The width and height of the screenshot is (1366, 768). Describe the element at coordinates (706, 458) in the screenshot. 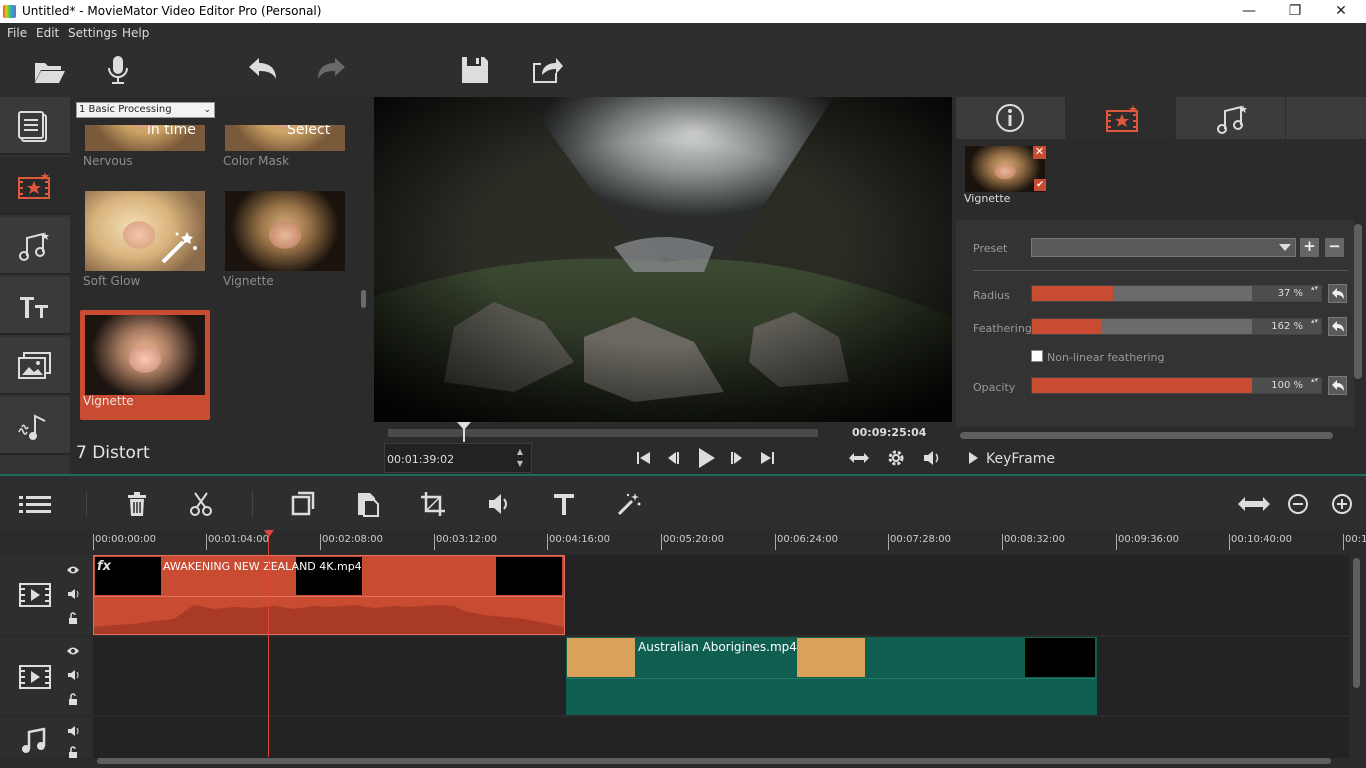

I see `play-icon` at that location.